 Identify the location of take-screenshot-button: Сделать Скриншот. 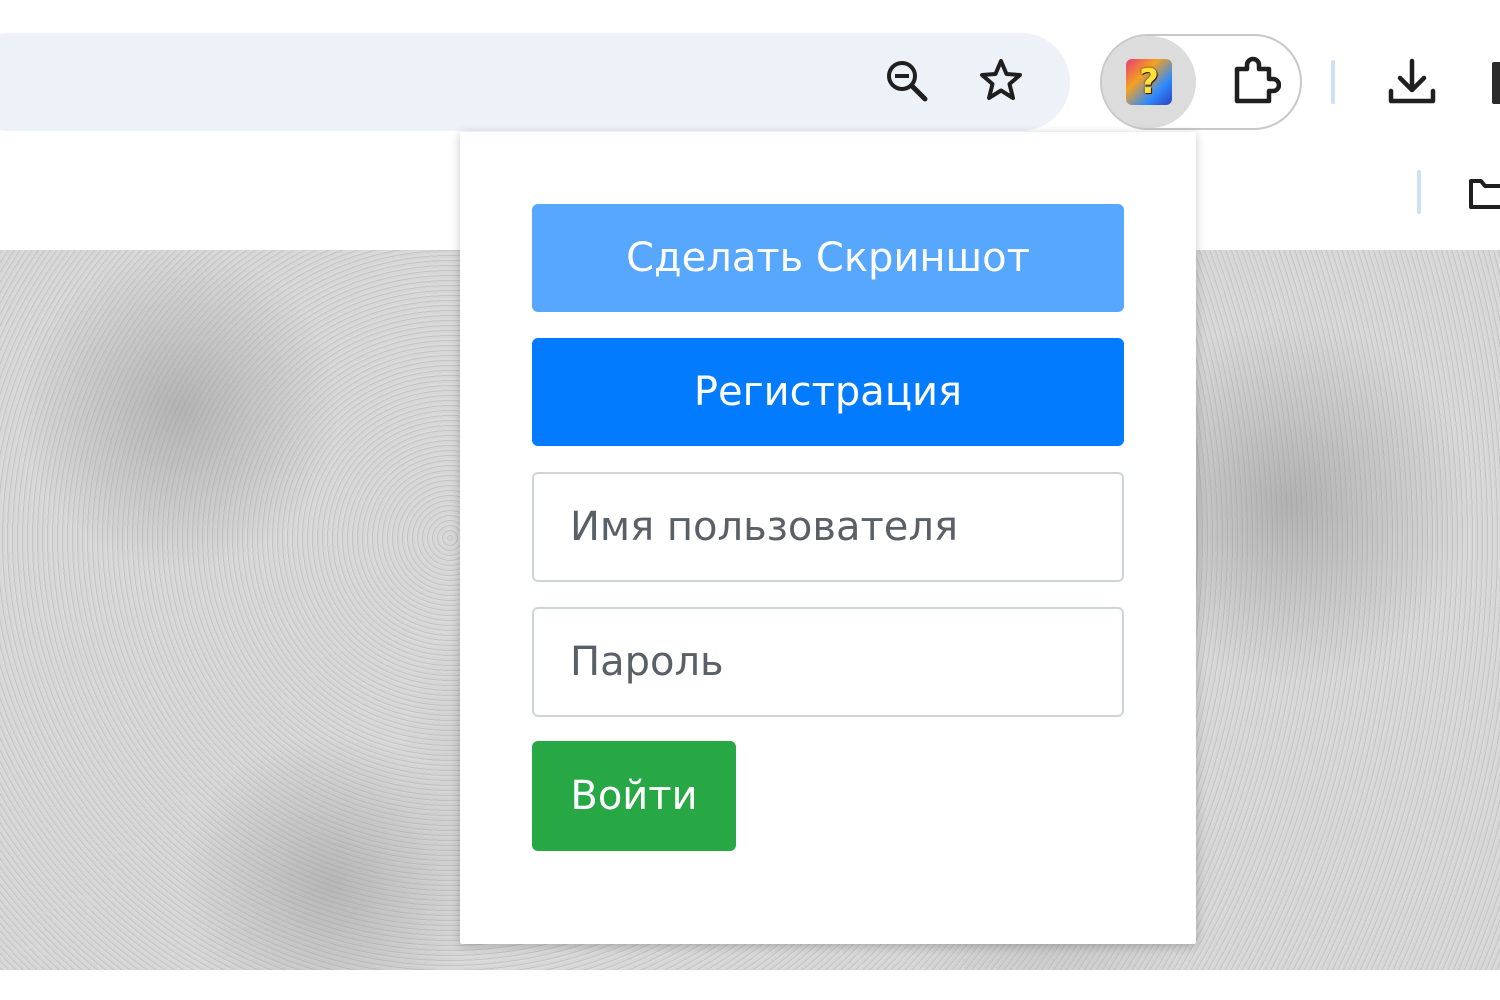
(828, 258).